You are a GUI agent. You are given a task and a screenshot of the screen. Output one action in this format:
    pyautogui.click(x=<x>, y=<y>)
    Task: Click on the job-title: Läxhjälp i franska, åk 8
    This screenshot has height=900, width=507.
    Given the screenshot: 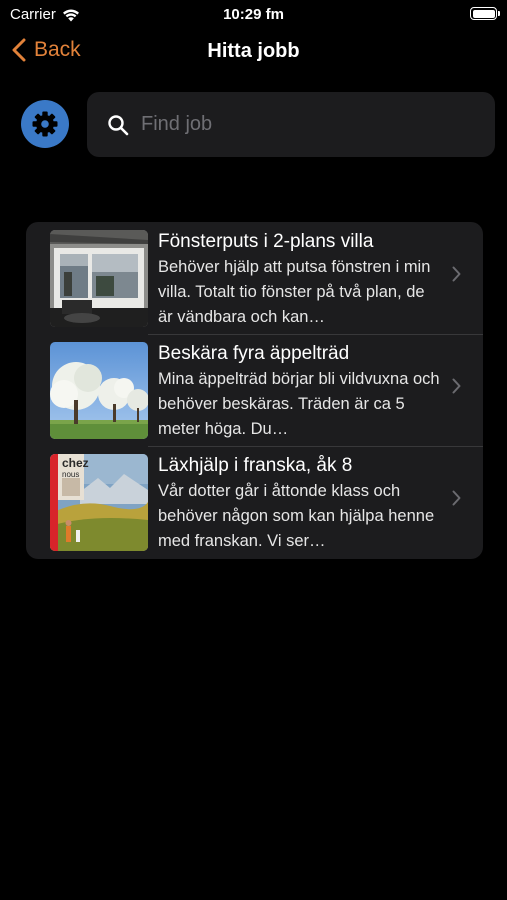 What is the action you would take?
    pyautogui.click(x=255, y=465)
    